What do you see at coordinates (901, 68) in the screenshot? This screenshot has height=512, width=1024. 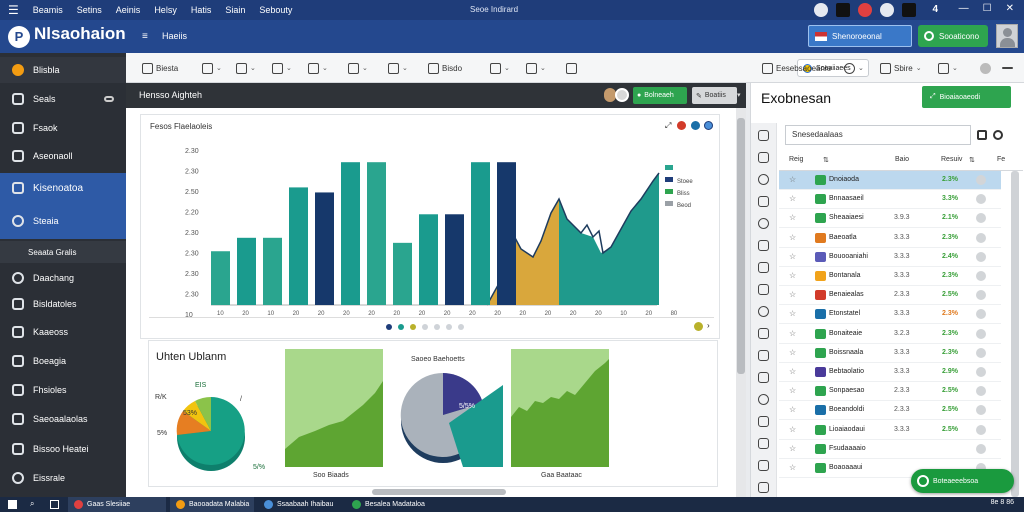 I see `toolbar-dropdown: Sbire ⌄` at bounding box center [901, 68].